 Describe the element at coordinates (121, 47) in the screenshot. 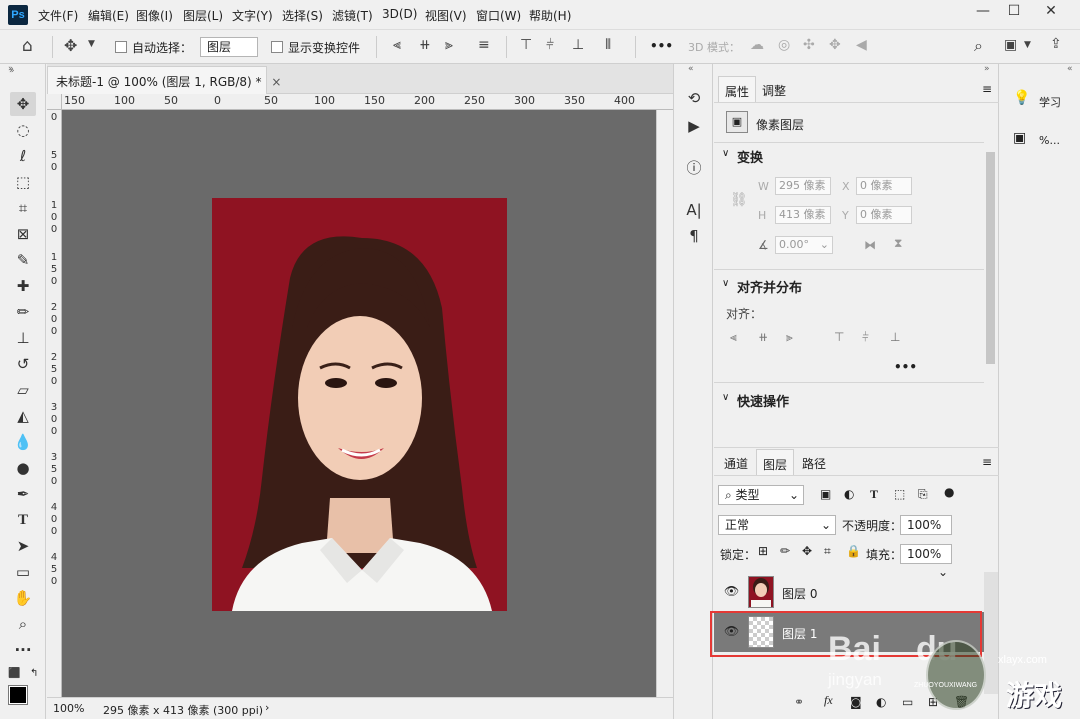

I see `auto-select-checkbox` at that location.